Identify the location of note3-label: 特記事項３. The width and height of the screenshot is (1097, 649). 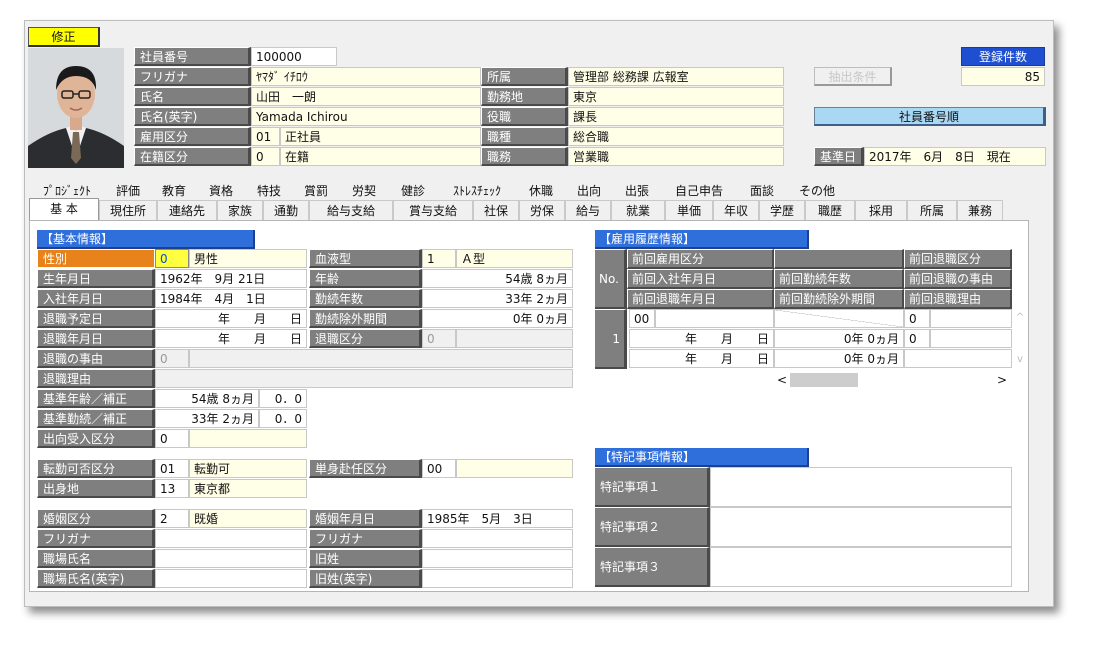
(652, 567).